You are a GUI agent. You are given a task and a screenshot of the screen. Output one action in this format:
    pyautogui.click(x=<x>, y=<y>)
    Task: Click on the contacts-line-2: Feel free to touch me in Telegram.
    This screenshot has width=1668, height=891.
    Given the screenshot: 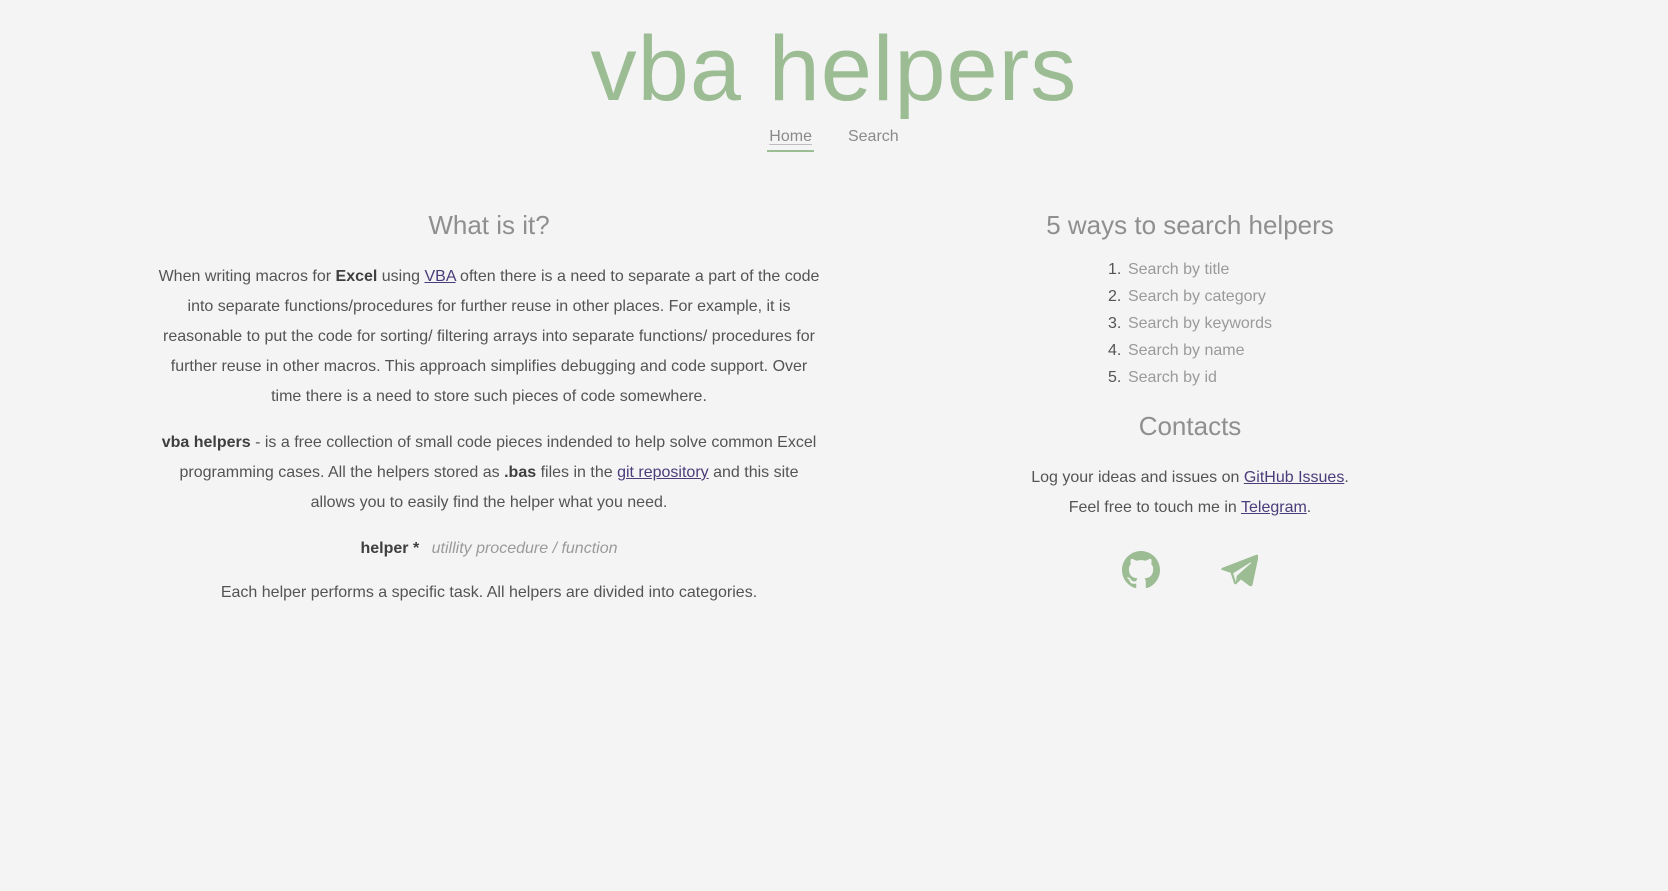 What is the action you would take?
    pyautogui.click(x=1190, y=508)
    